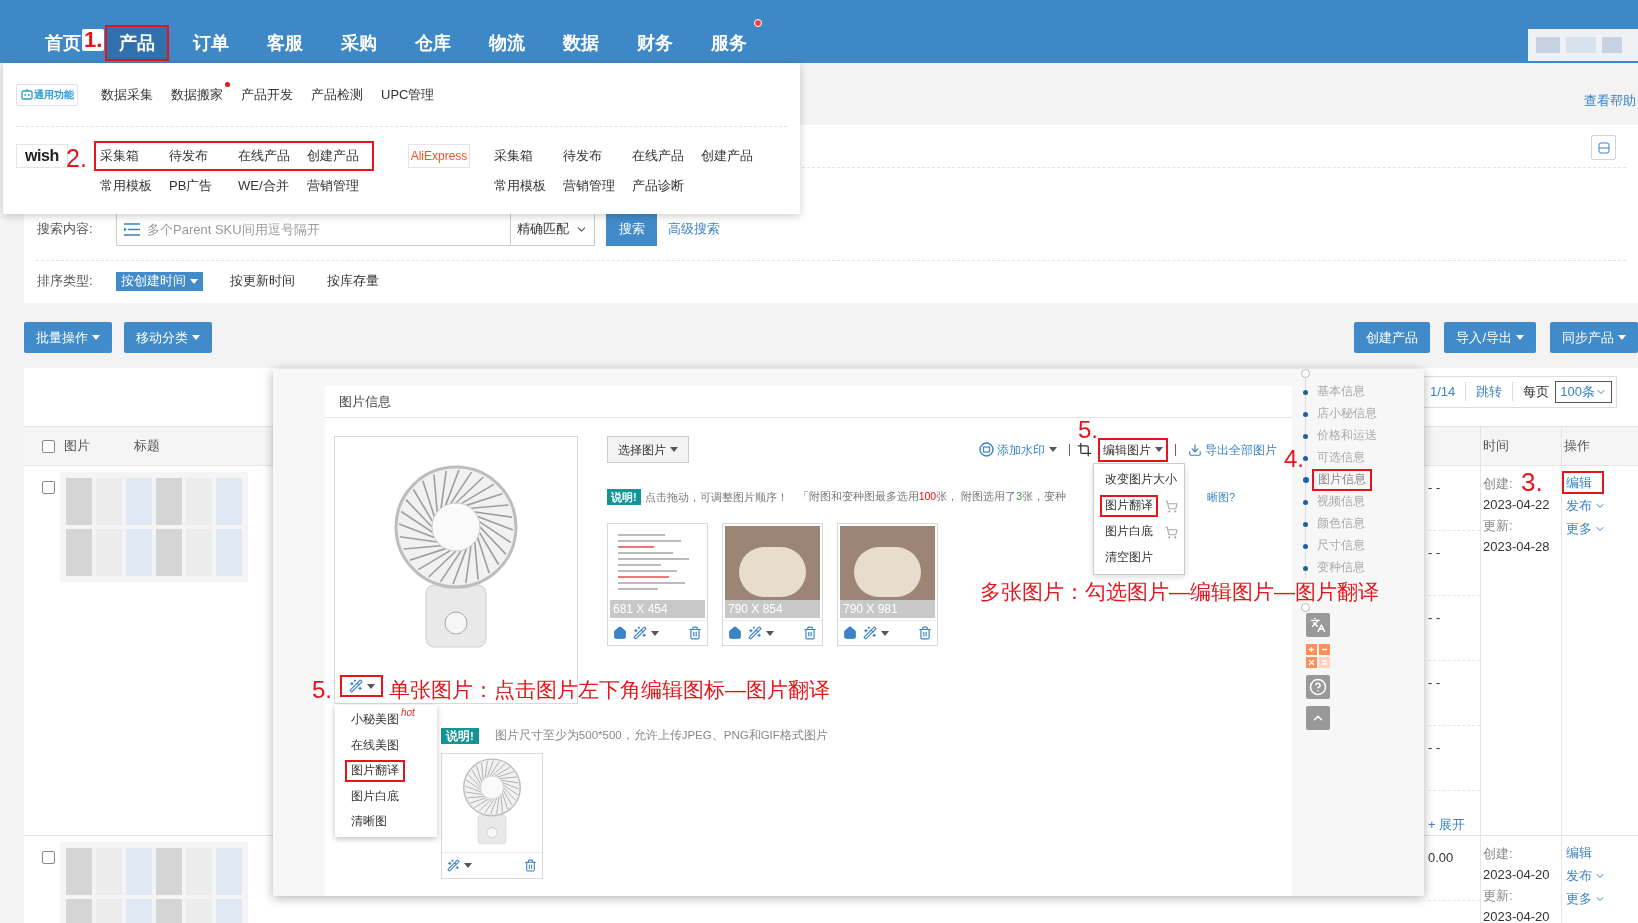 Image resolution: width=1638 pixels, height=923 pixels. Describe the element at coordinates (65, 229) in the screenshot. I see `search-label: 搜索内容:` at that location.